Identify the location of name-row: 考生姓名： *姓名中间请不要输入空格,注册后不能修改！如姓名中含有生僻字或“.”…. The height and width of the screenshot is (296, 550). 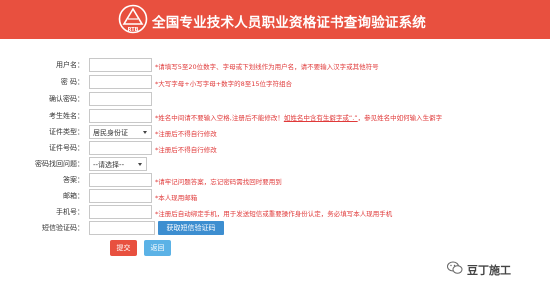
(275, 117).